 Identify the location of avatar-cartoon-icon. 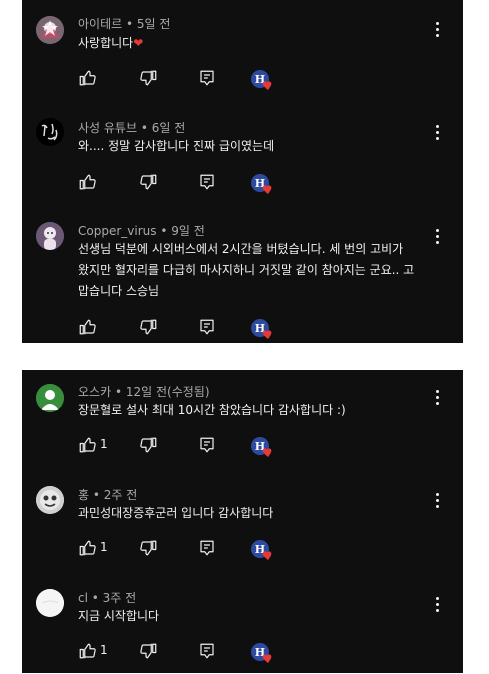
(50, 500).